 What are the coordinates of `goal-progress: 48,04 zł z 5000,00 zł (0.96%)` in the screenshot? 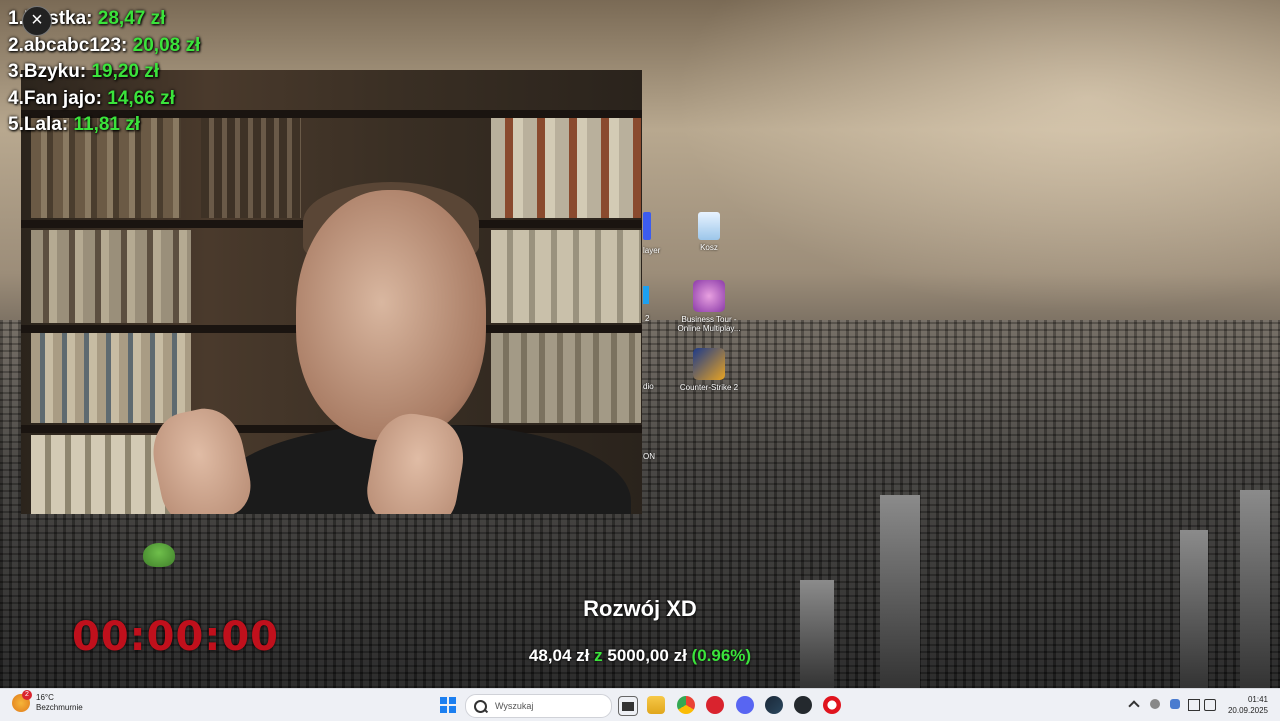 It's located at (640, 656).